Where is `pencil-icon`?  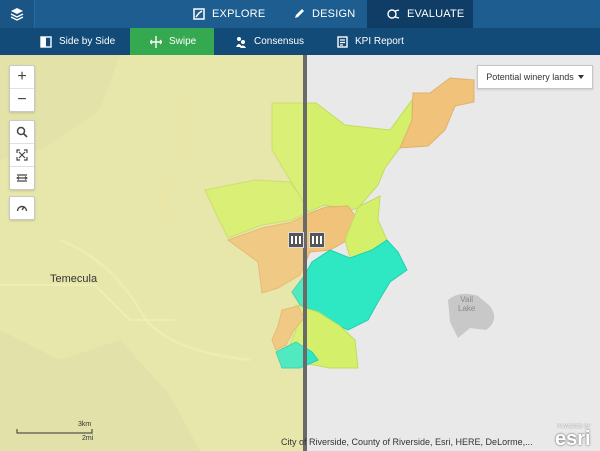
pencil-icon is located at coordinates (299, 13).